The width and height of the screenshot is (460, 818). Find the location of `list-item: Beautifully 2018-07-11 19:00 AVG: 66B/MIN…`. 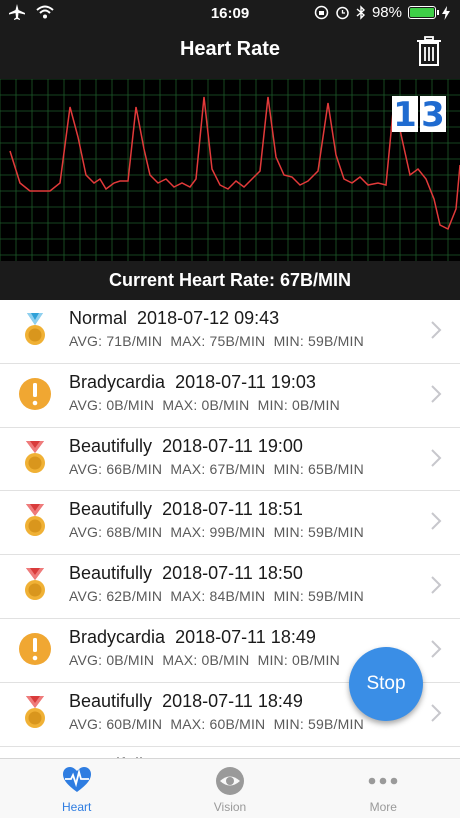

list-item: Beautifully 2018-07-11 19:00 AVG: 66B/MIN… is located at coordinates (230, 460).